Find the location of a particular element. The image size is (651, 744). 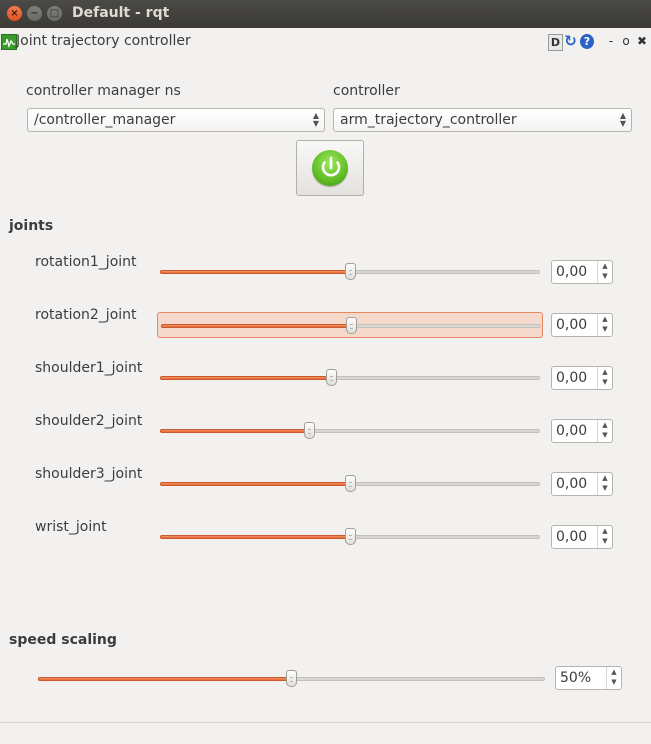

controller-manager-combo: /controller_manager ▲ ▼ is located at coordinates (176, 120).